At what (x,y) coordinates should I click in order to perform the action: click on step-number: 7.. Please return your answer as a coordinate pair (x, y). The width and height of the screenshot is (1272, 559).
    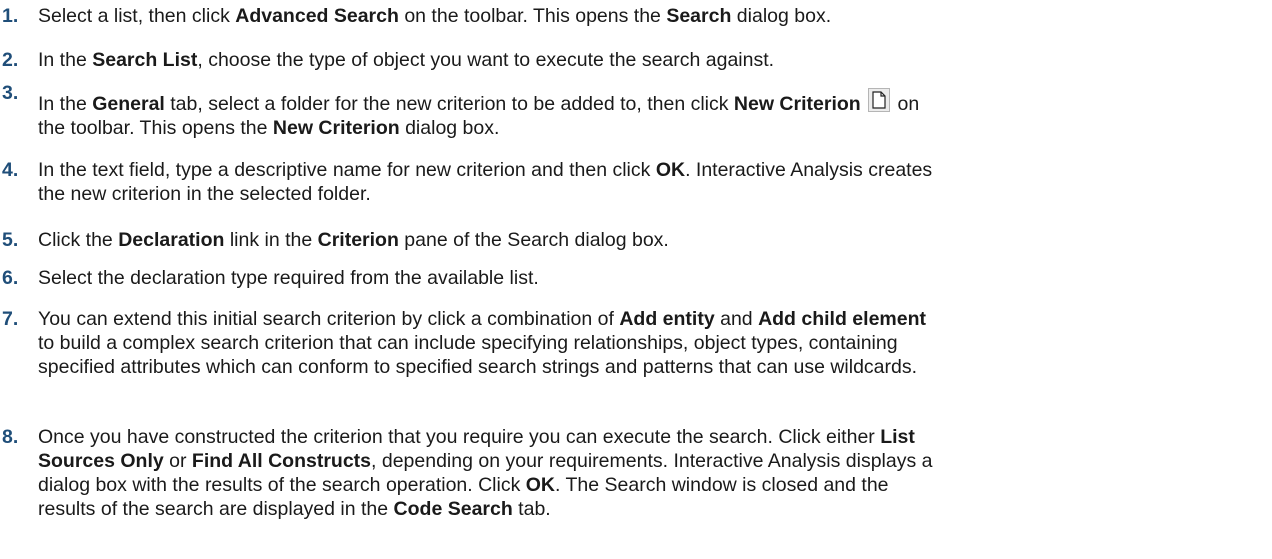
    Looking at the image, I should click on (10, 319).